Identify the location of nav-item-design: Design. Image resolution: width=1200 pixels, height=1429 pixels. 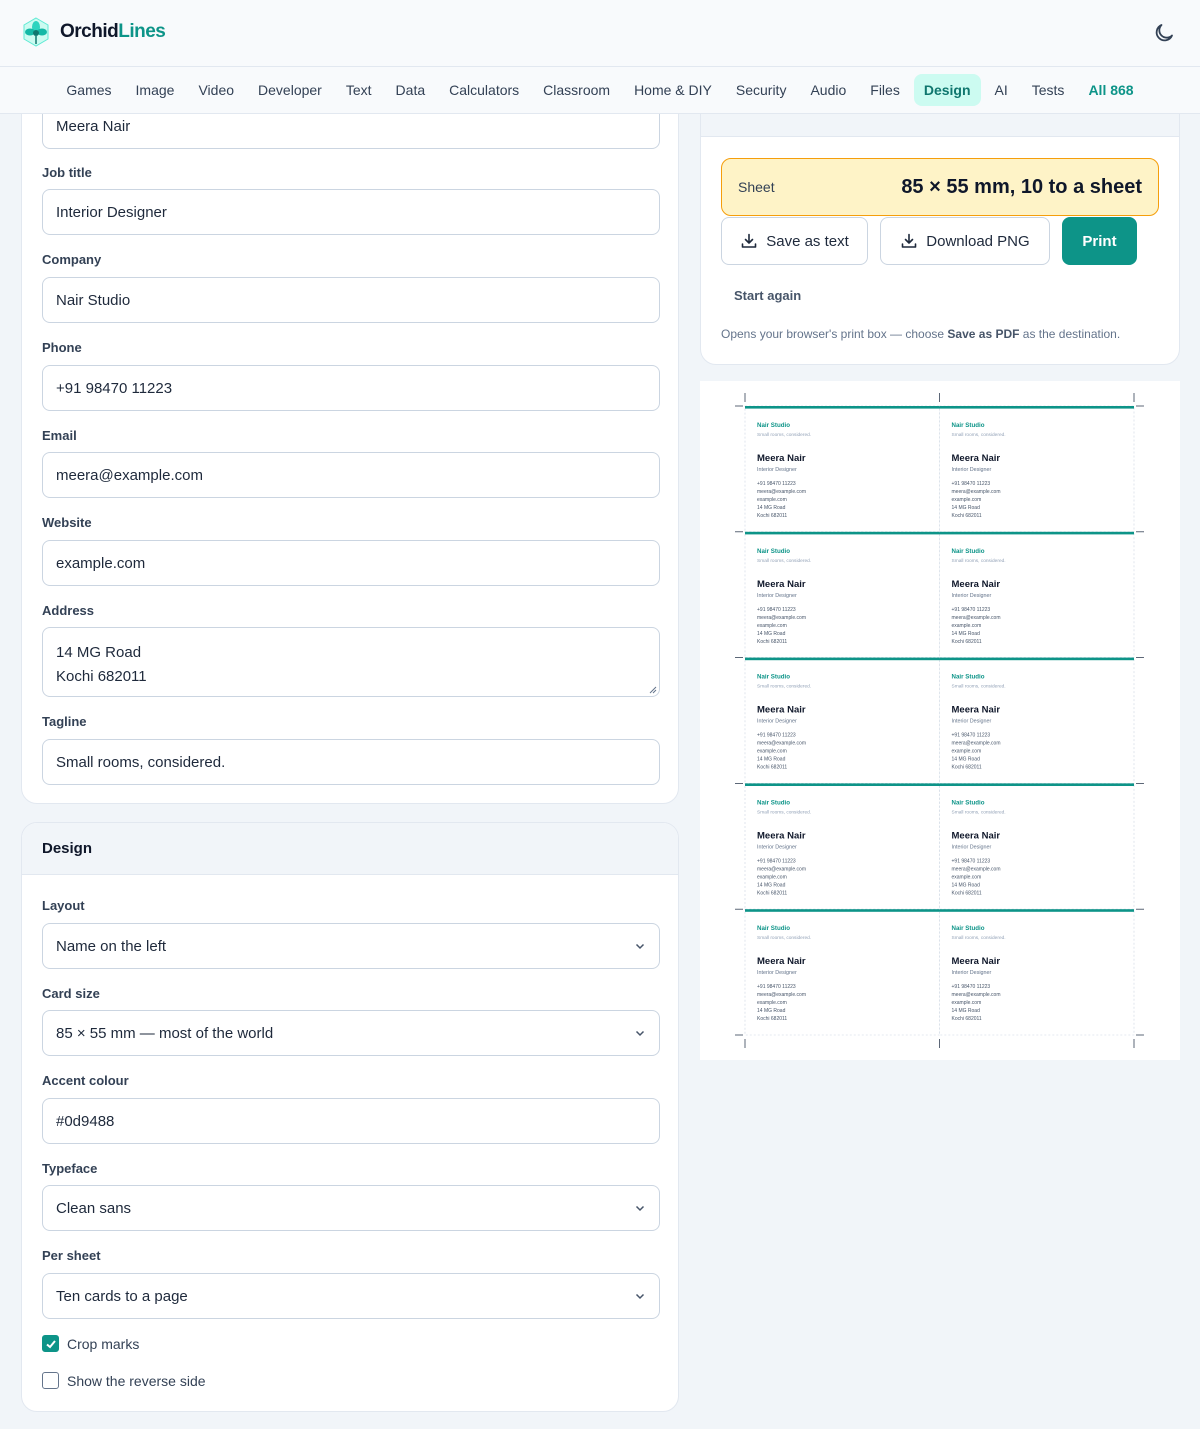
(947, 90).